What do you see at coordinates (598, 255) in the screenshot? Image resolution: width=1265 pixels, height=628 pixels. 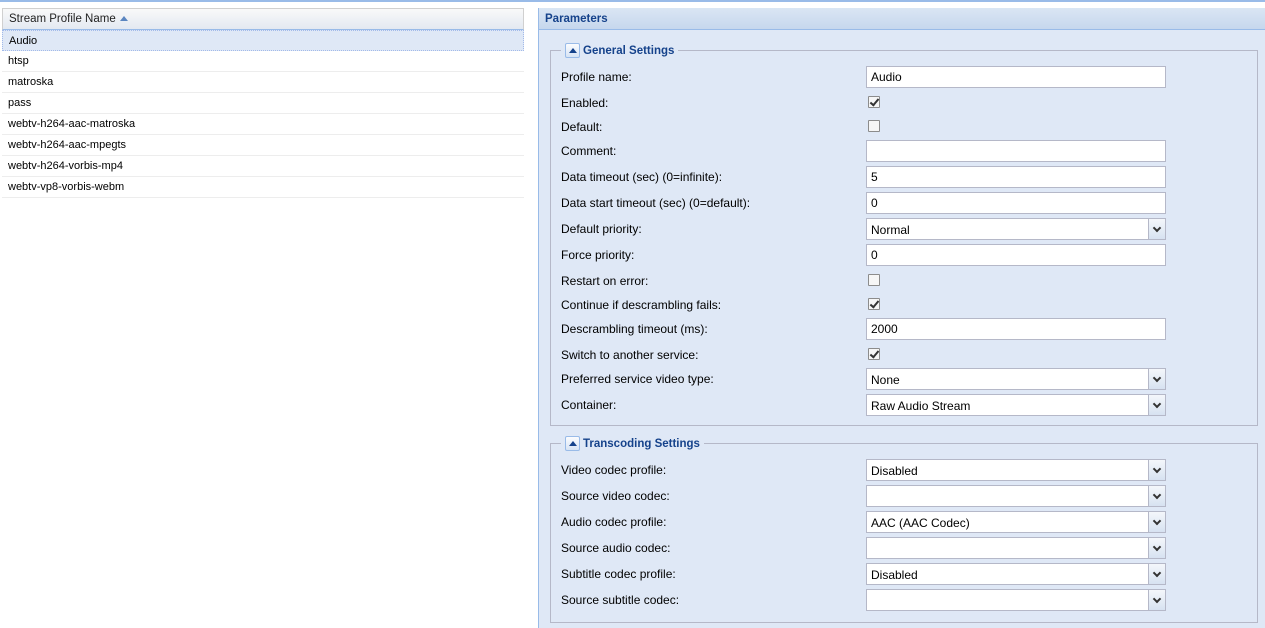 I see `force-priority-label: Force priority:` at bounding box center [598, 255].